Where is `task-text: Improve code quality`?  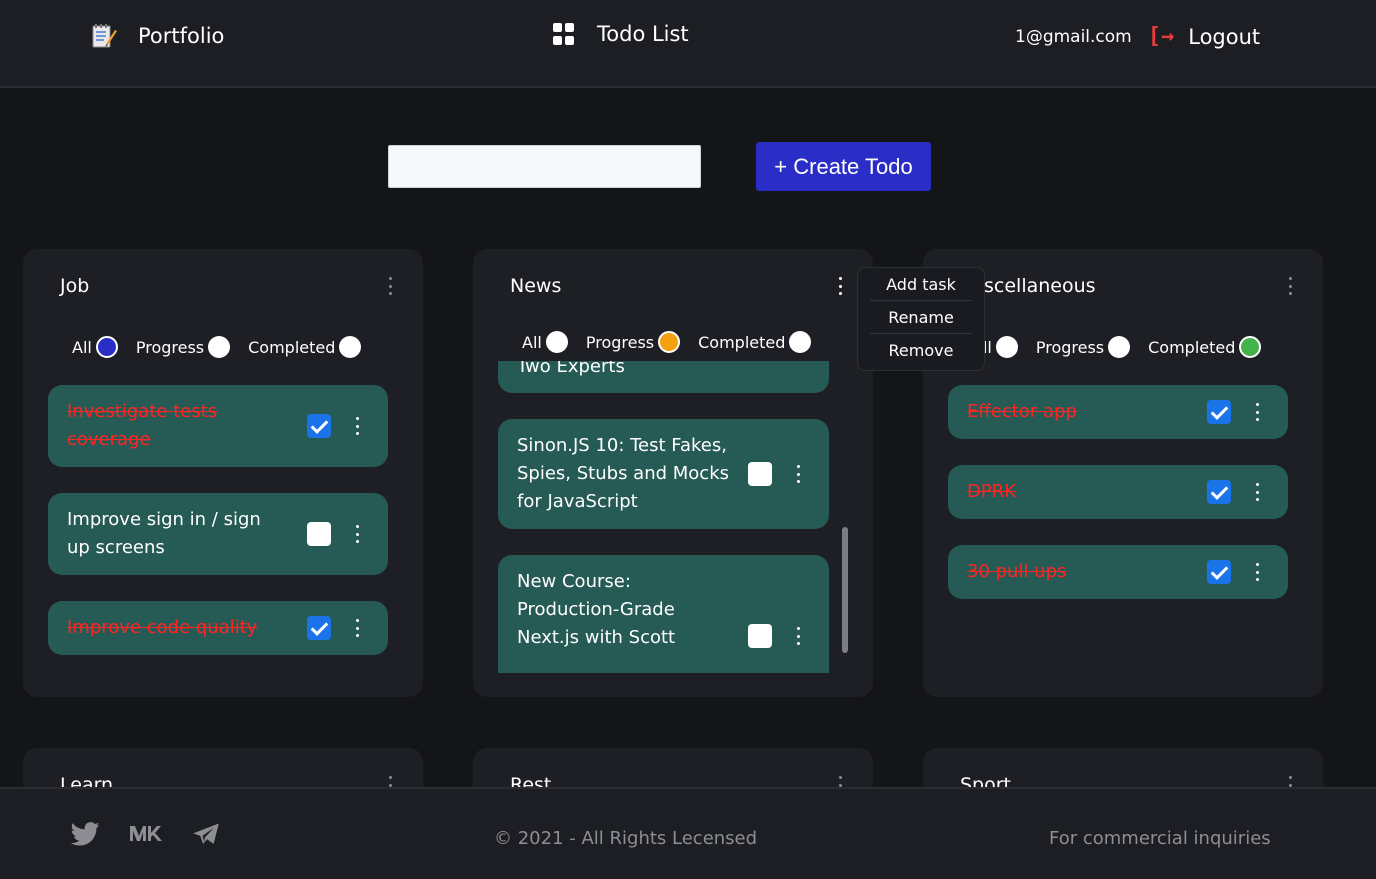
task-text: Improve code quality is located at coordinates (162, 627).